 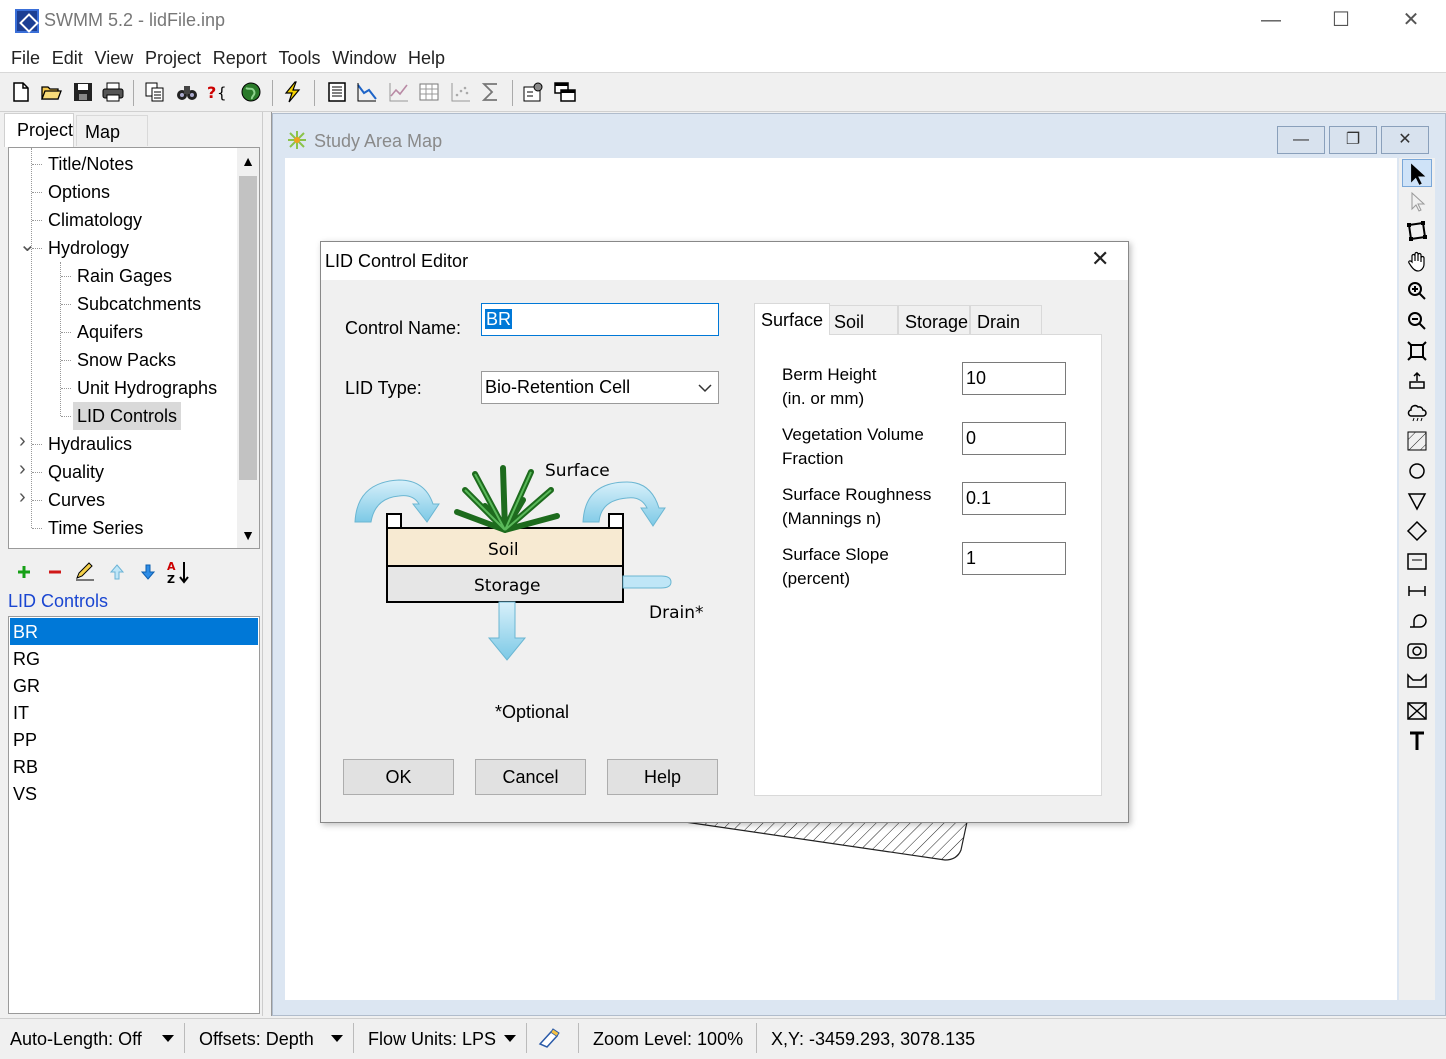 What do you see at coordinates (187, 92) in the screenshot?
I see `find-icon` at bounding box center [187, 92].